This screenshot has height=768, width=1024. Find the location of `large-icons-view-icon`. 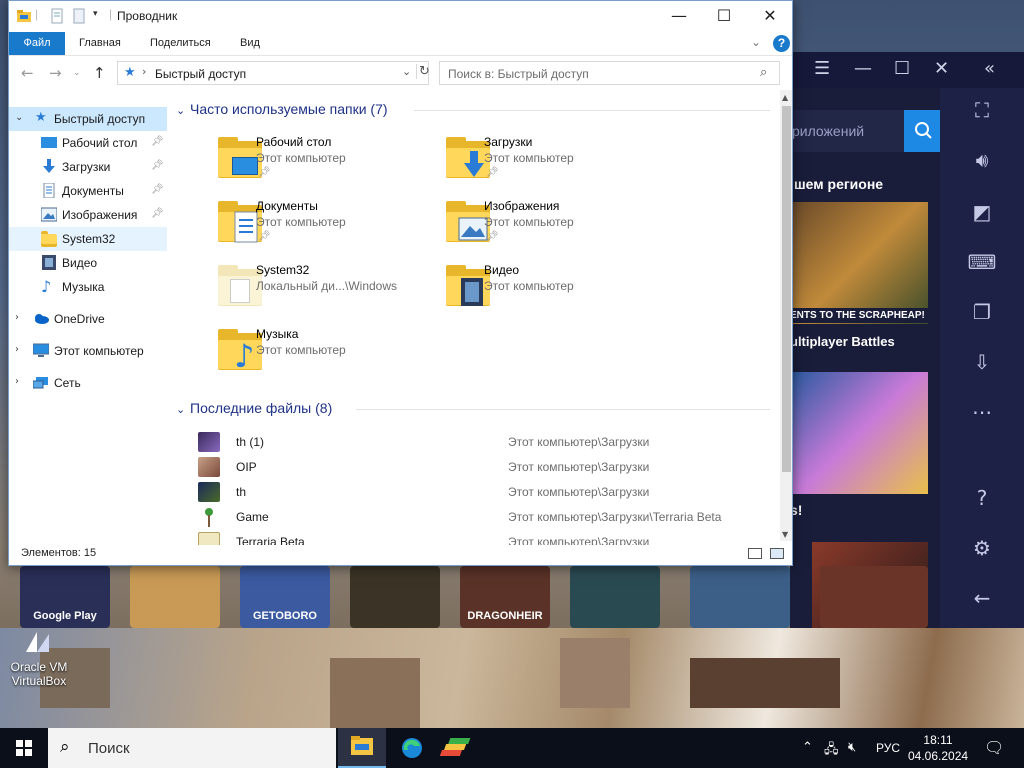

large-icons-view-icon is located at coordinates (777, 553).